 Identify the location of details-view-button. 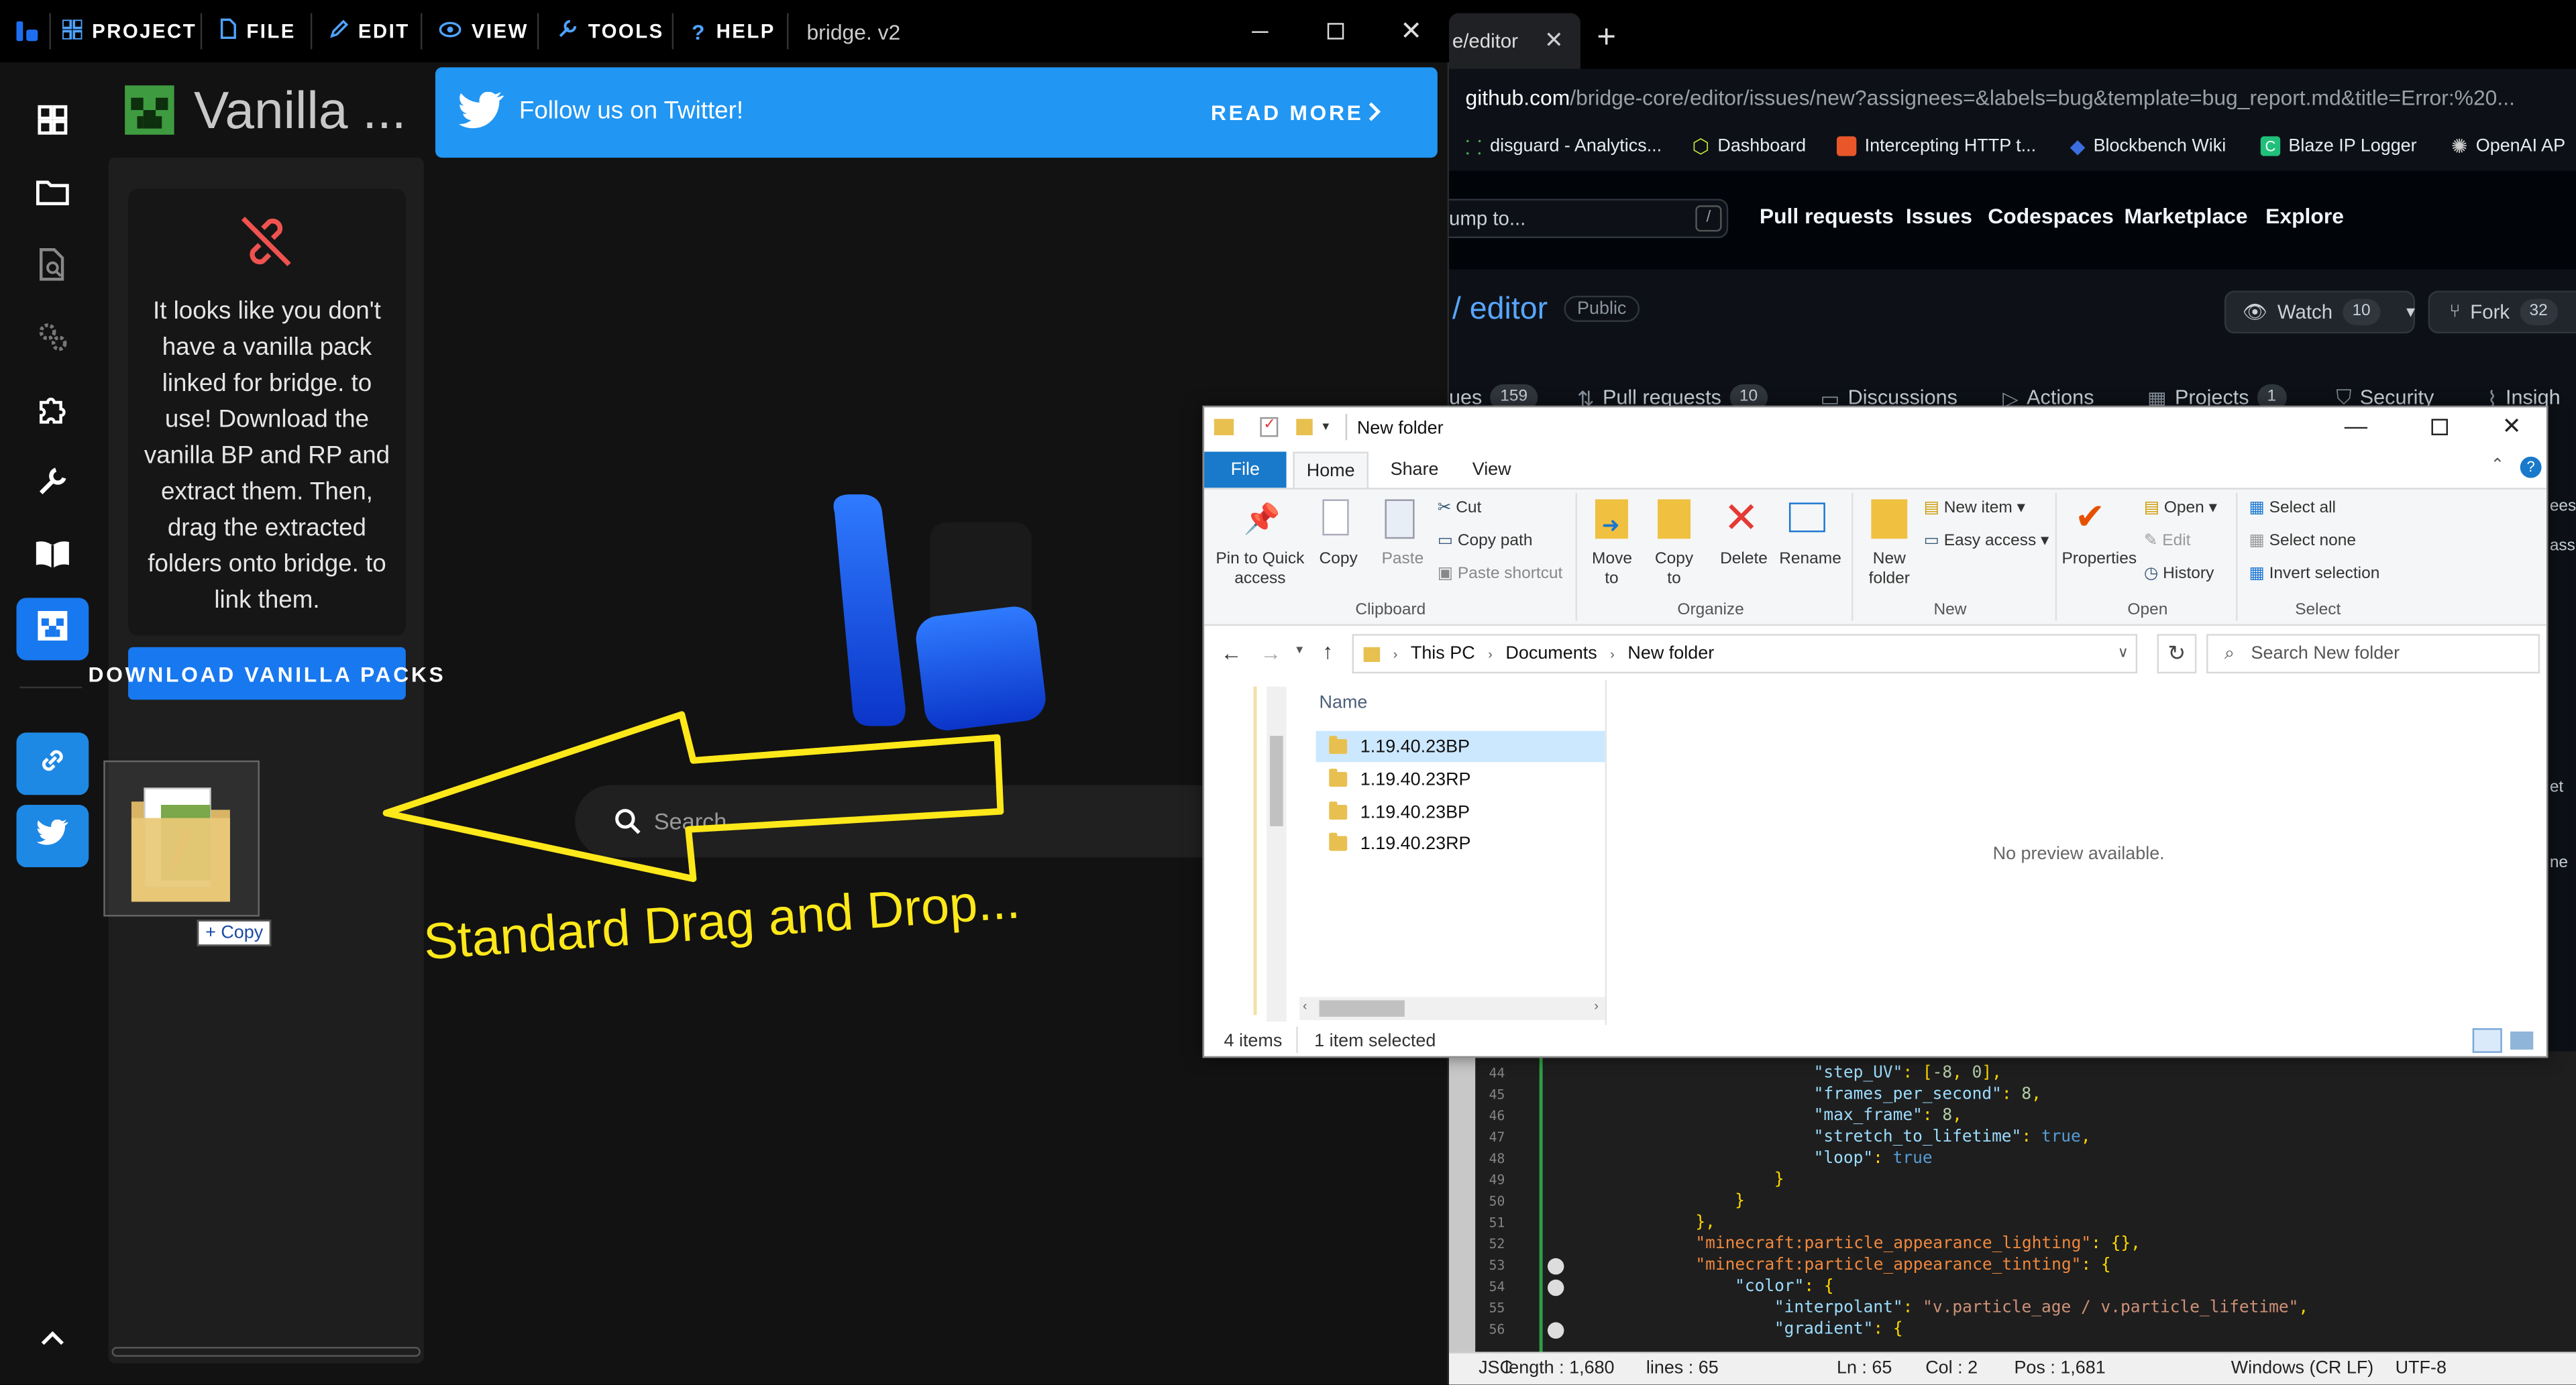
(2487, 1040).